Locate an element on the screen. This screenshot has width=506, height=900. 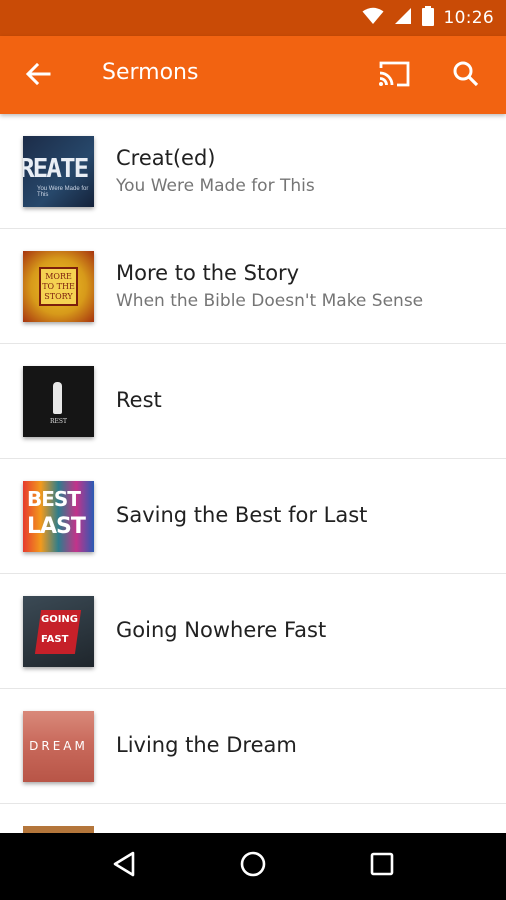
list-item is located at coordinates (253, 818).